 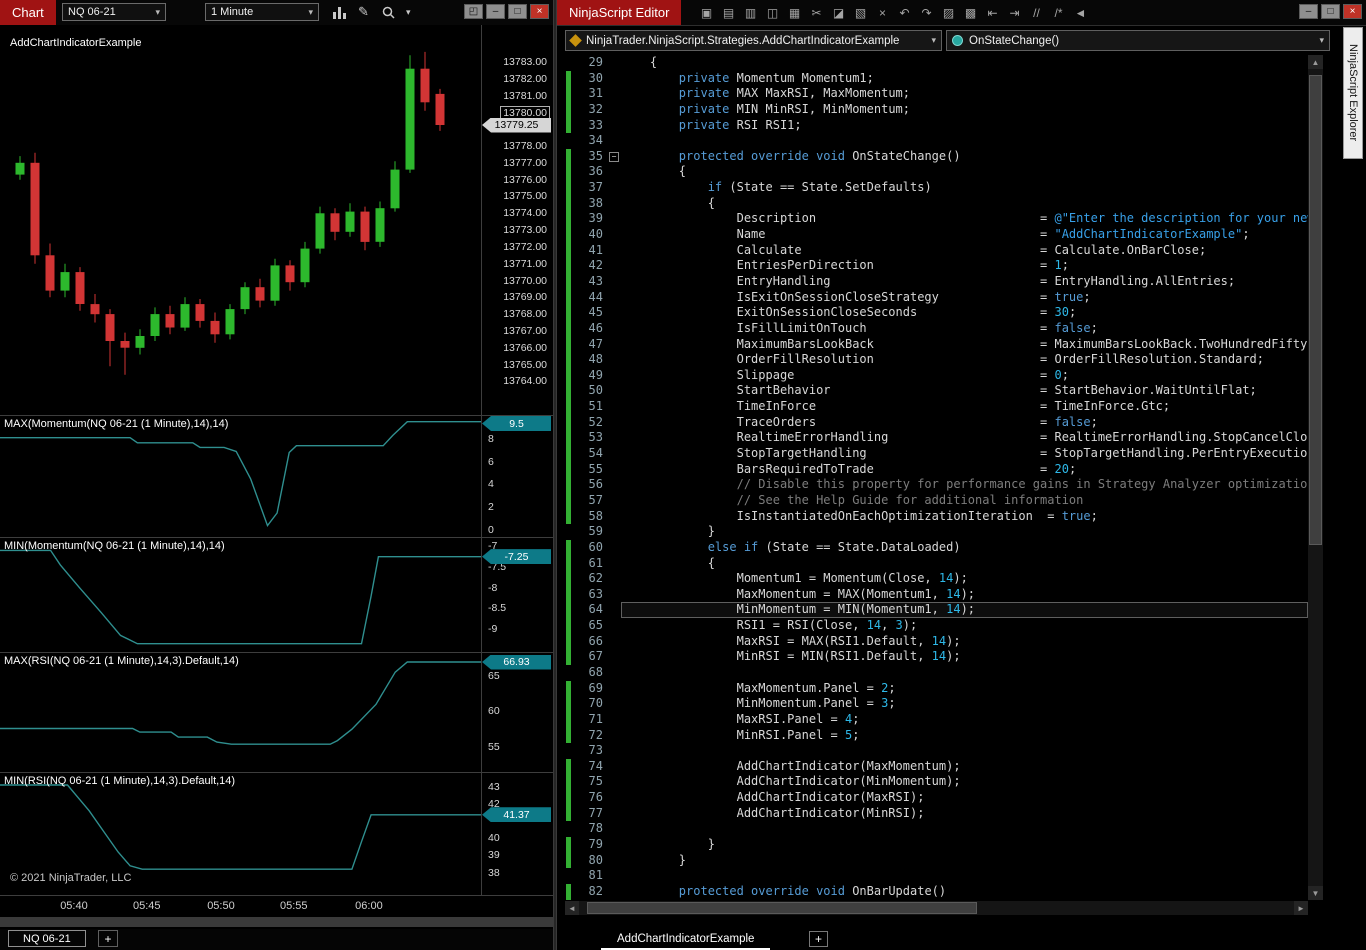 I want to click on chart-style-icon, so click(x=339, y=12).